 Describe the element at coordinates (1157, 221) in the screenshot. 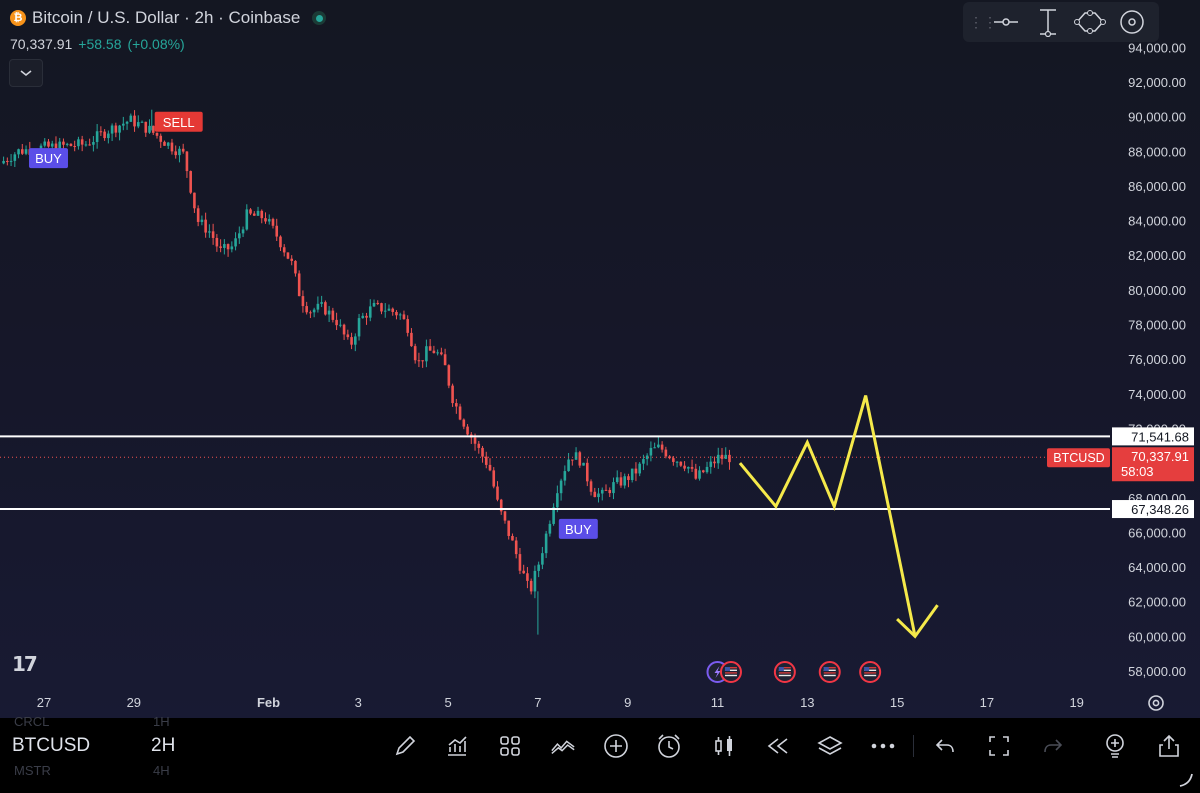

I see `y-tick-label: 84,000.00` at that location.